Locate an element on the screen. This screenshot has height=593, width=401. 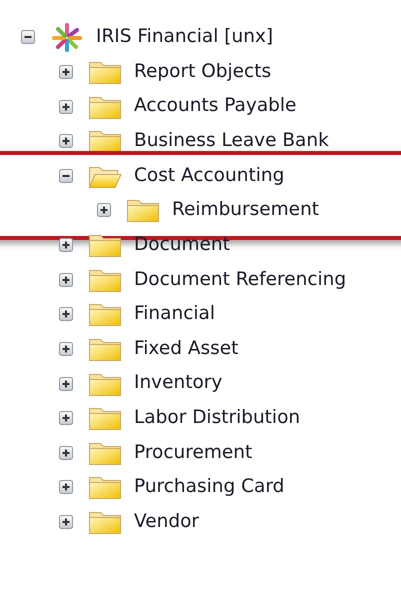
tree-node-label: IRIS Financial [unx] is located at coordinates (185, 37).